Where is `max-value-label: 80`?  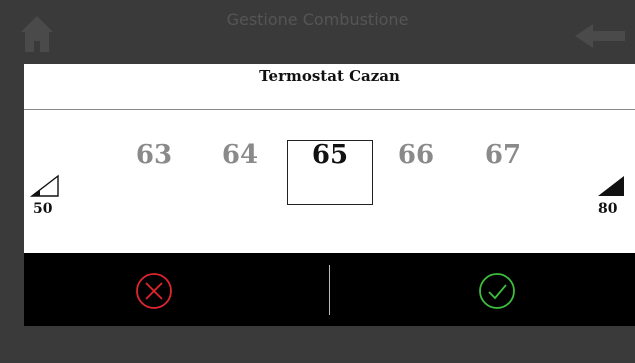
max-value-label: 80 is located at coordinates (608, 209).